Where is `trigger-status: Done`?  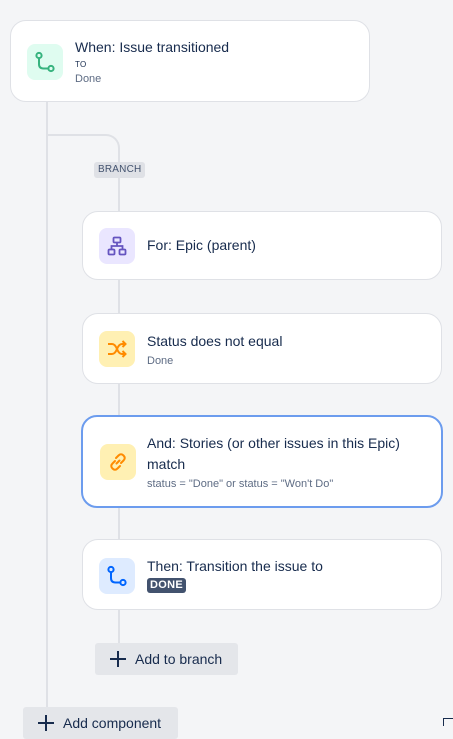 trigger-status: Done is located at coordinates (88, 79).